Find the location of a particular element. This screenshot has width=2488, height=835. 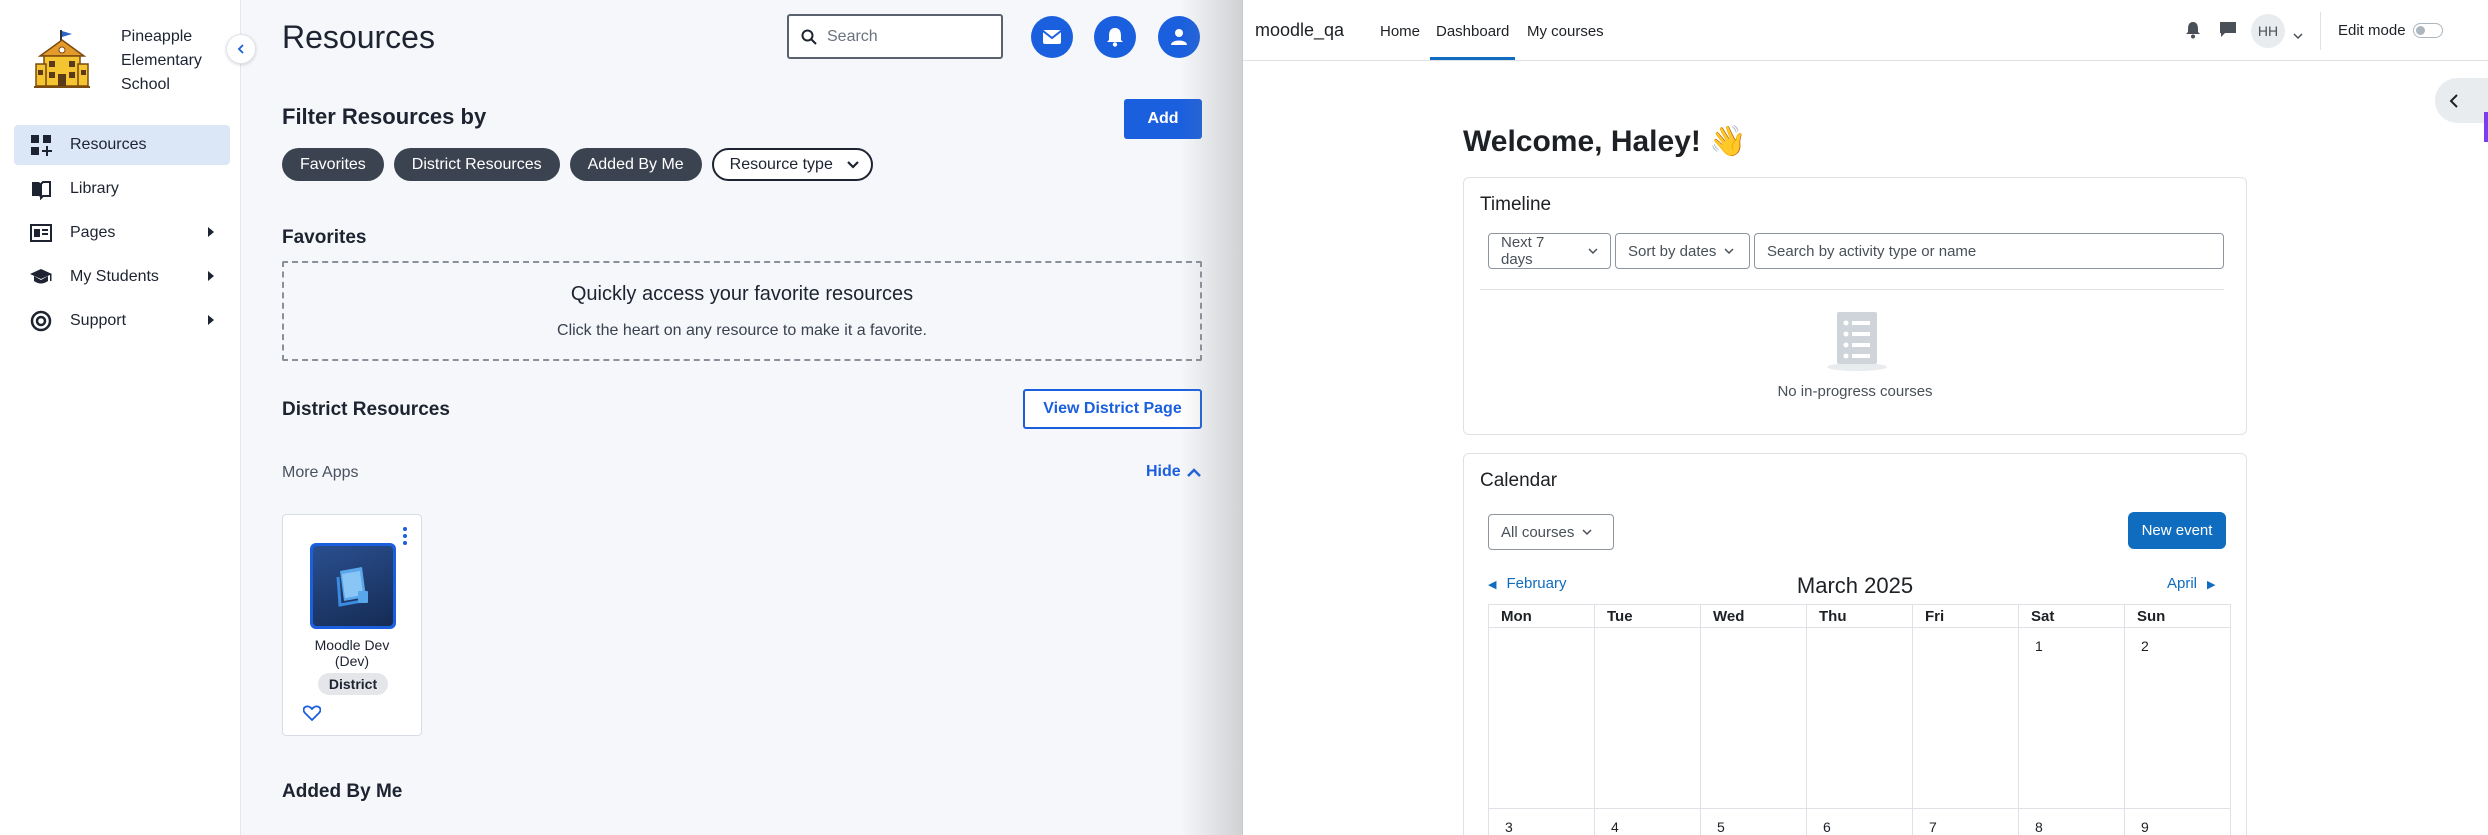

sidebar-item-label: Support is located at coordinates (98, 320).